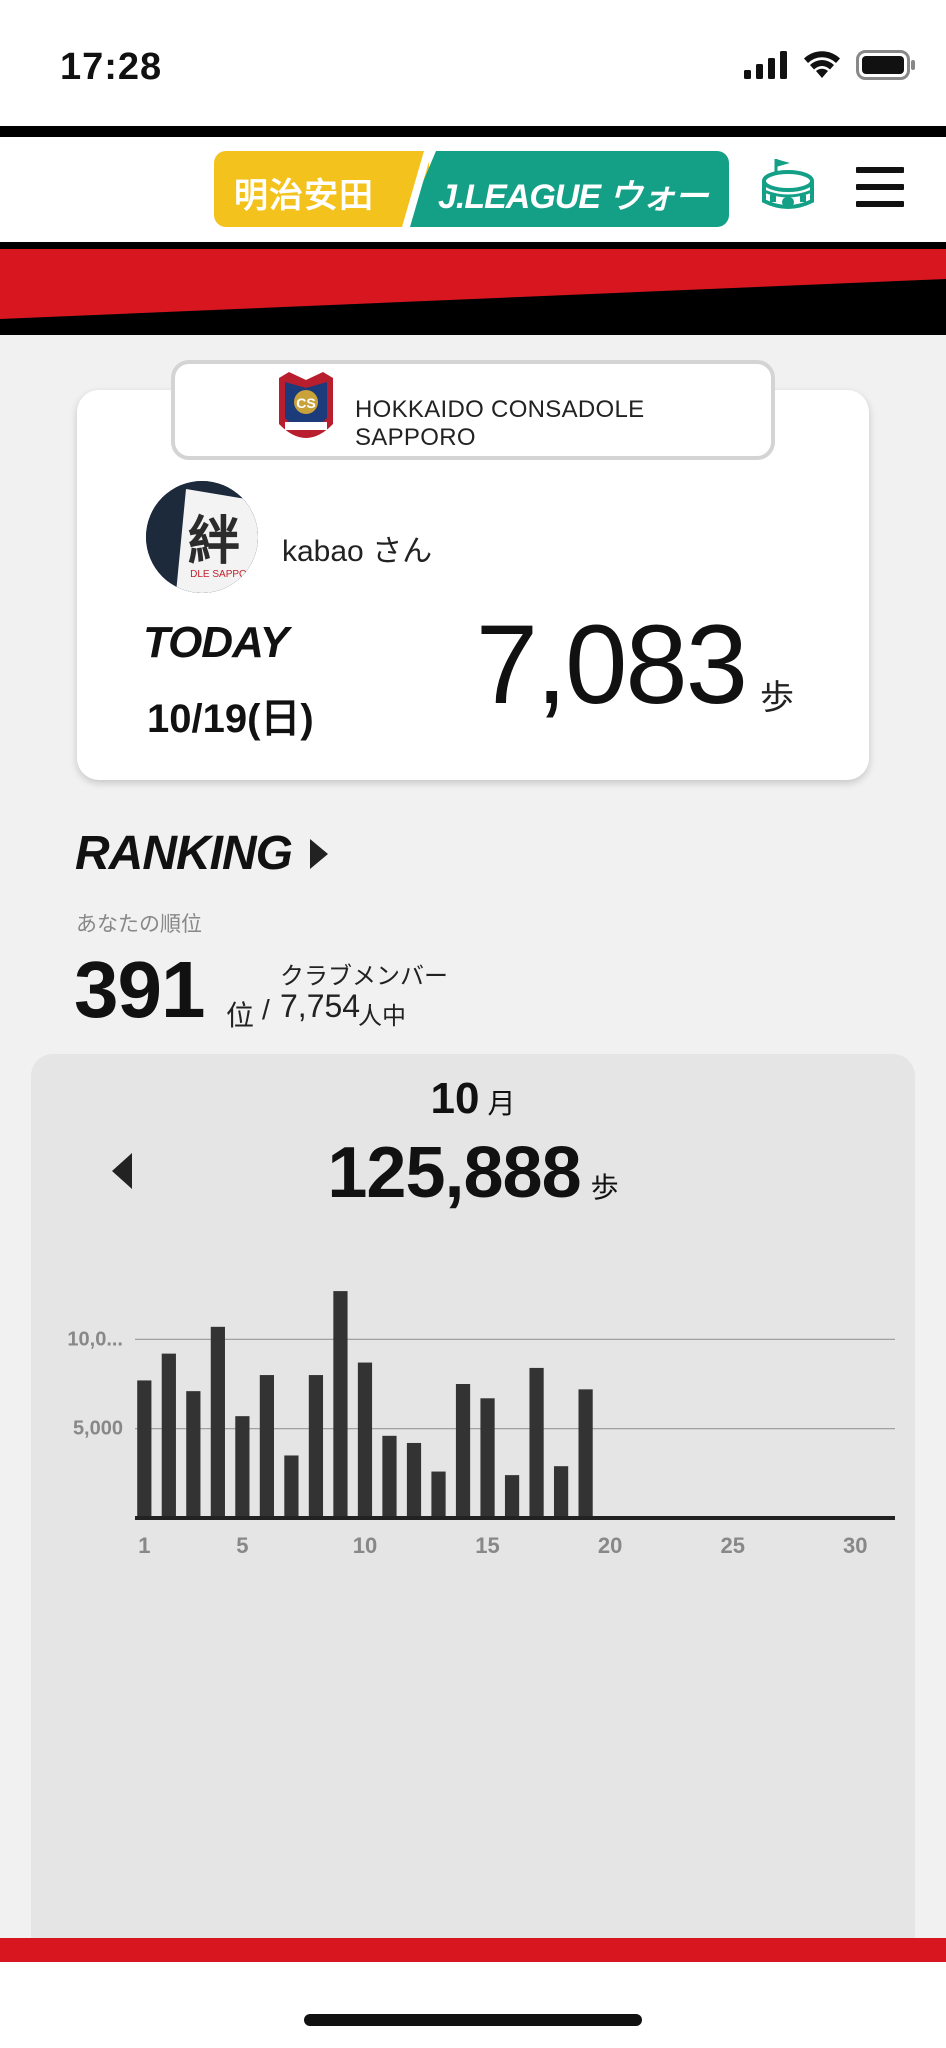  I want to click on rank-number: 391, so click(139, 989).